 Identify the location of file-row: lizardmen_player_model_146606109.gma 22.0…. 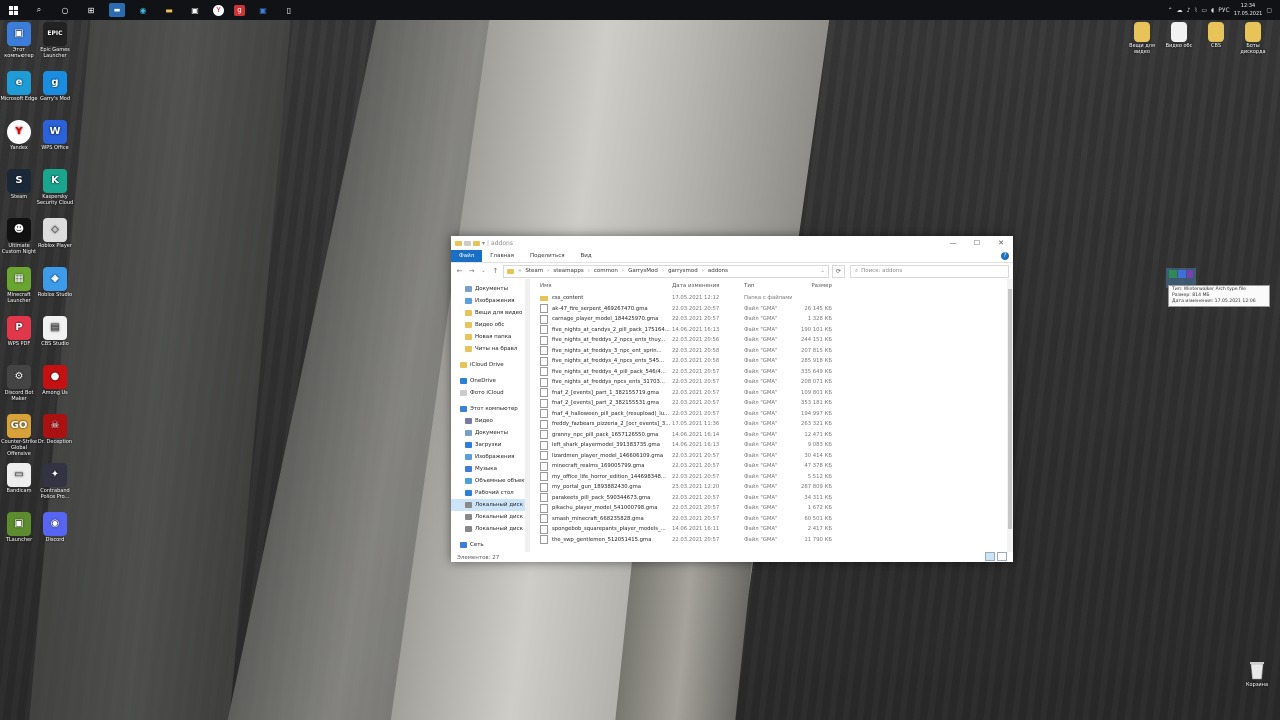
(771, 456).